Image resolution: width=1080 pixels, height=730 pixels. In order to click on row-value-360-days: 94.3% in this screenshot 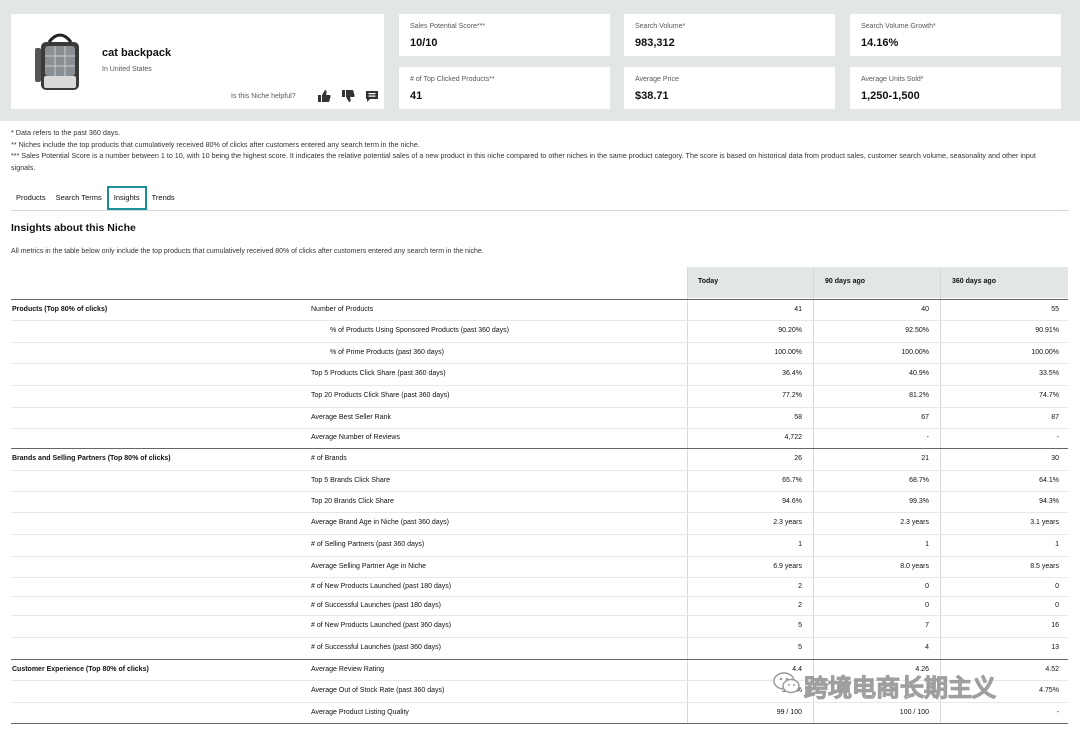, I will do `click(1049, 501)`.